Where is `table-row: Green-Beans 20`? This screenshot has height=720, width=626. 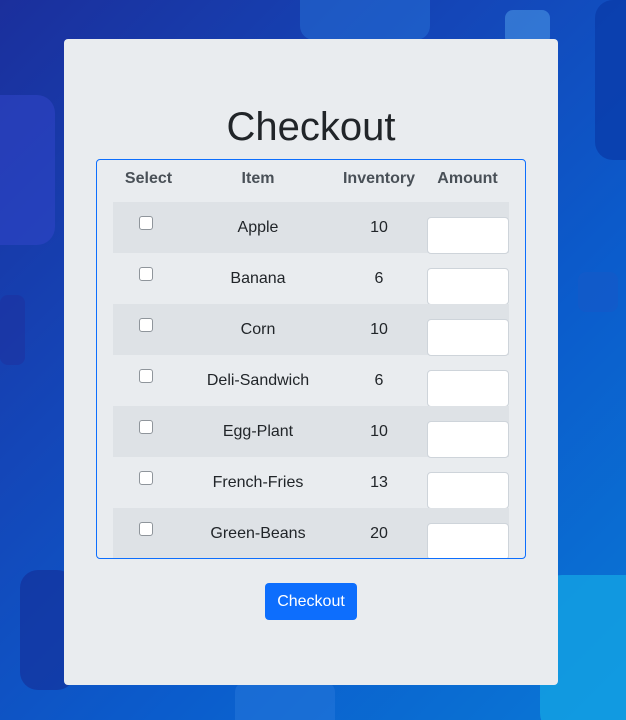 table-row: Green-Beans 20 is located at coordinates (311, 533).